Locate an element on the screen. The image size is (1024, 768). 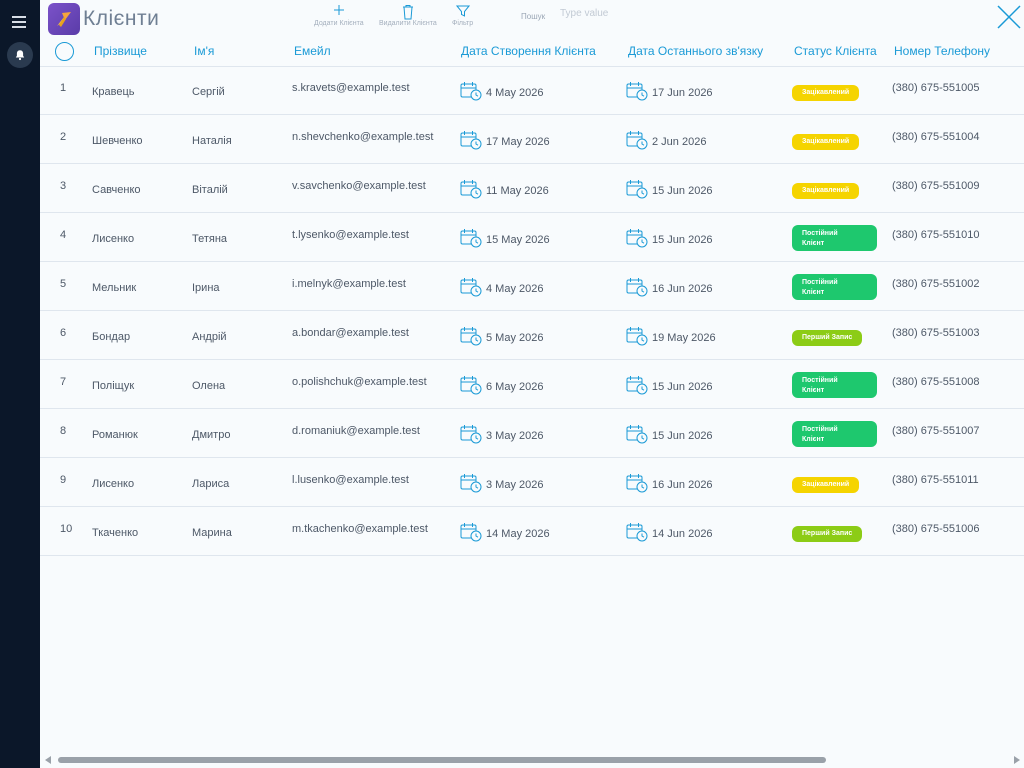
add-client-button: Додати Клієнта is located at coordinates (339, 15).